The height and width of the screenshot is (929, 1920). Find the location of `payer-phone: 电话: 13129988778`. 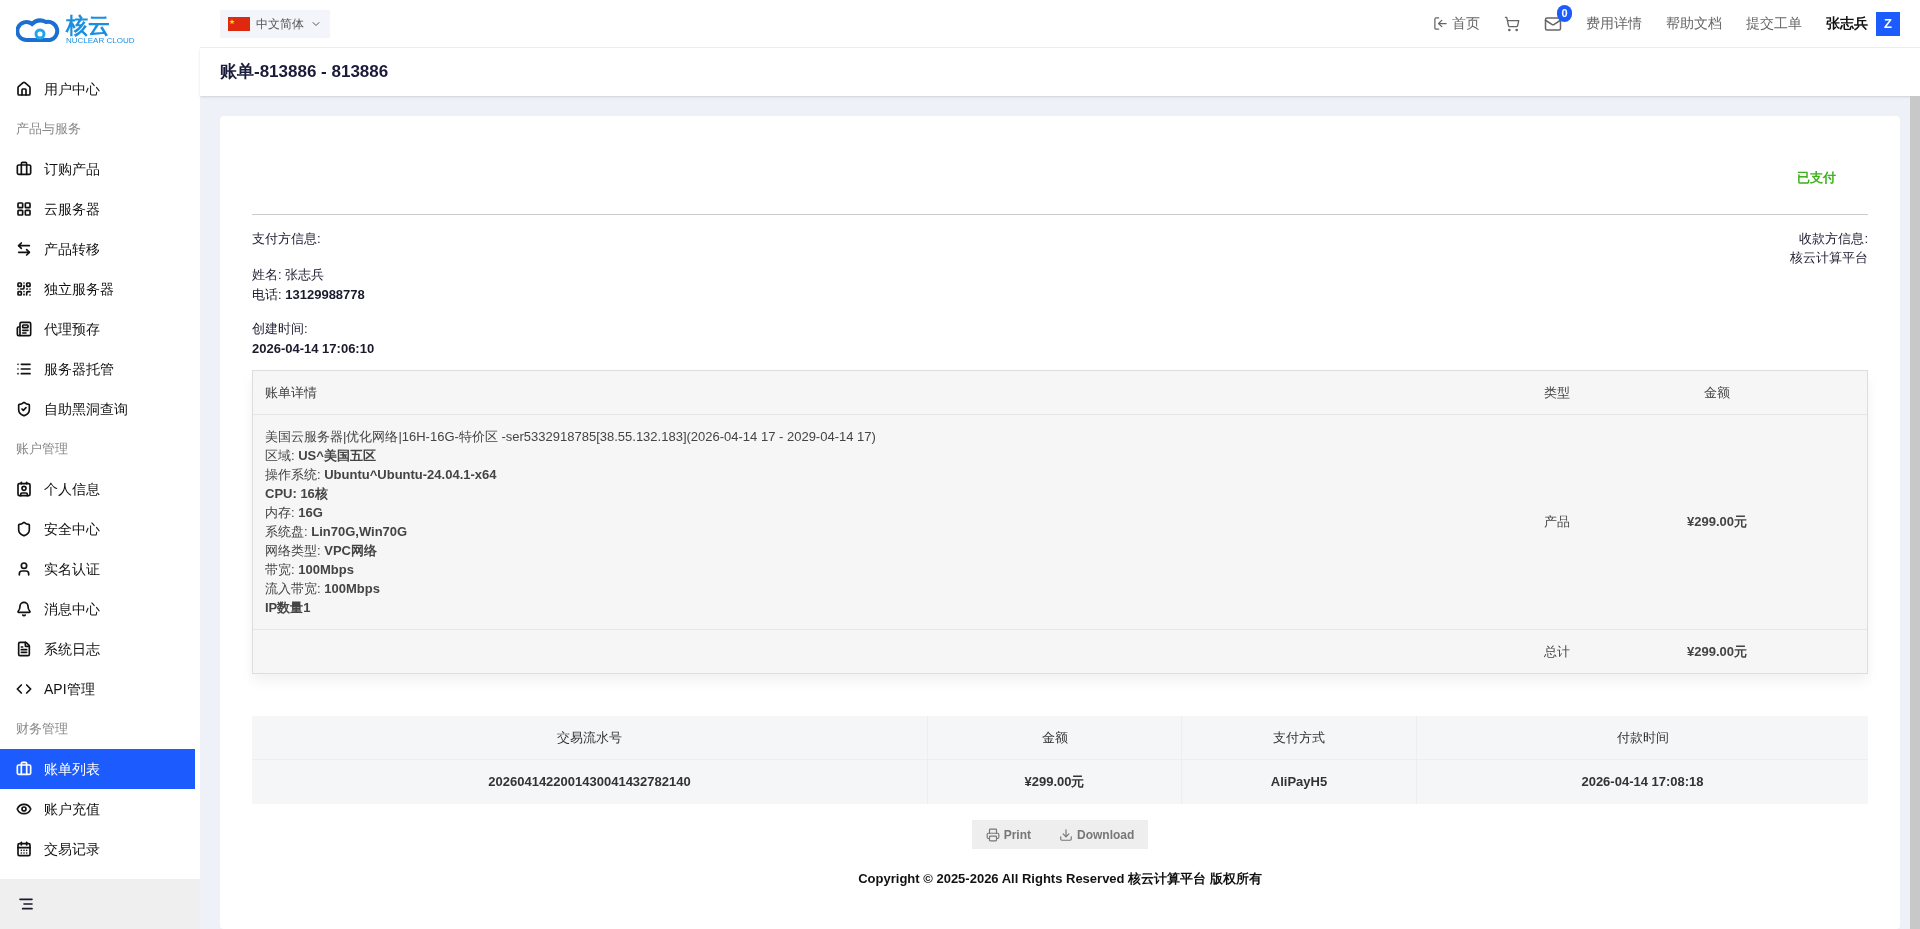

payer-phone: 电话: 13129988778 is located at coordinates (309, 294).